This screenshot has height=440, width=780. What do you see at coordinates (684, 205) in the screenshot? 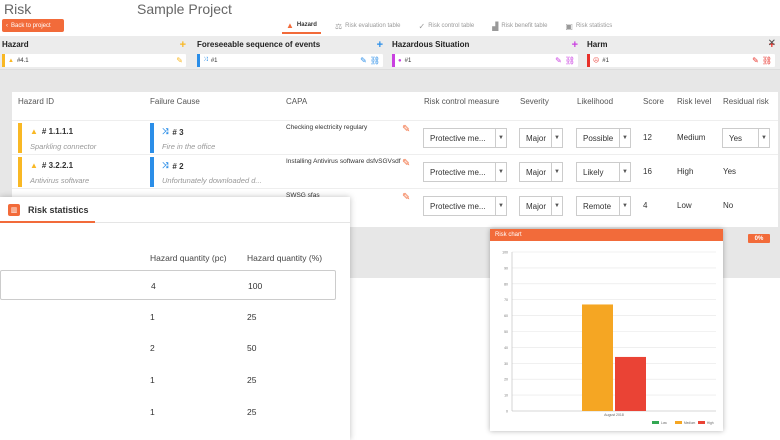
I see `risk-level-value: Low` at bounding box center [684, 205].